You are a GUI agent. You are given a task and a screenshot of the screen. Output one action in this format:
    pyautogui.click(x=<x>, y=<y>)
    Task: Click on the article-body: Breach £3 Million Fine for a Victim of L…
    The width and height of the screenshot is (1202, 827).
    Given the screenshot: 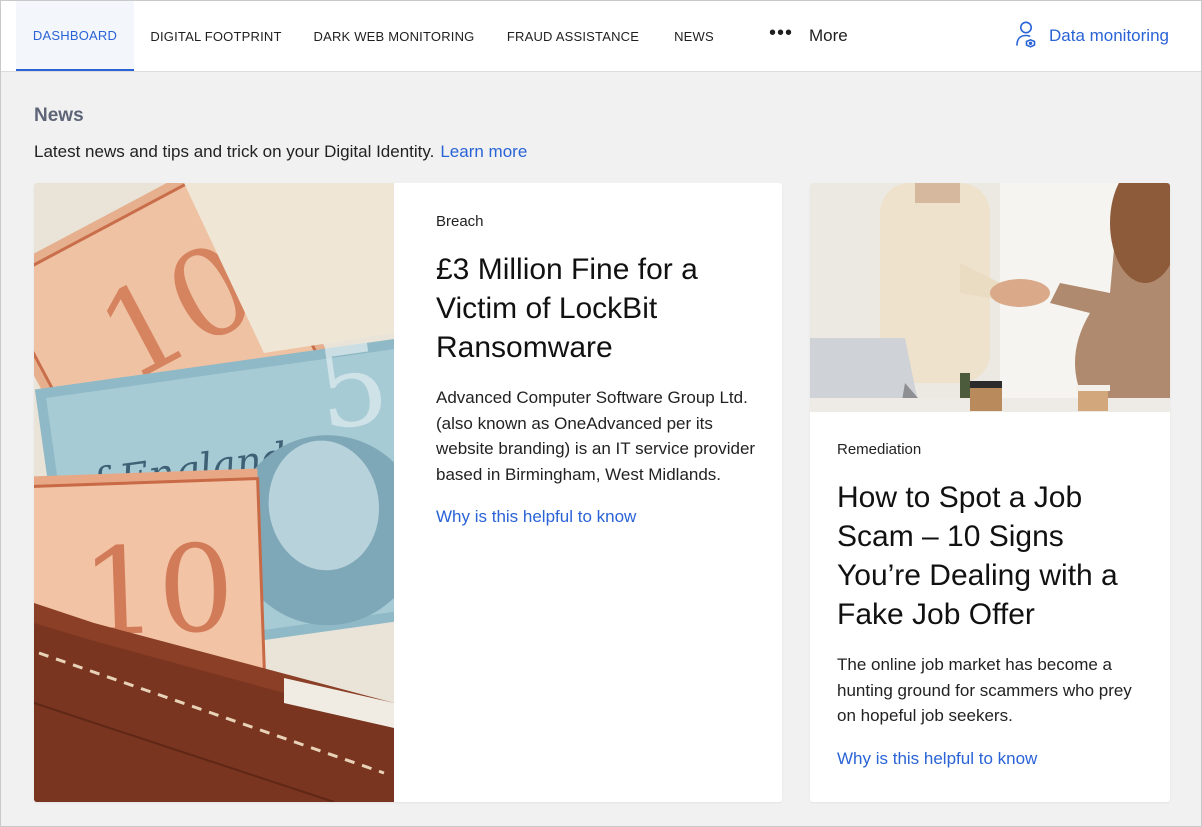 What is the action you would take?
    pyautogui.click(x=596, y=370)
    